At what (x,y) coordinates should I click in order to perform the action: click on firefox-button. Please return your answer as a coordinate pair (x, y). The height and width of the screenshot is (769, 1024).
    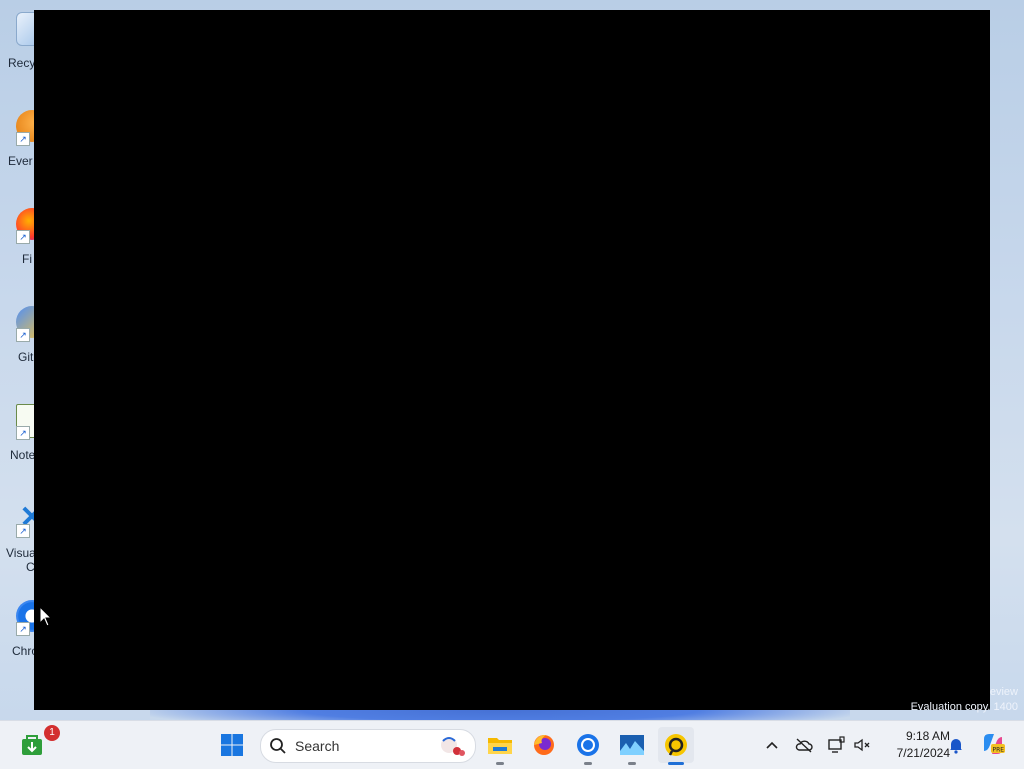
    Looking at the image, I should click on (544, 745).